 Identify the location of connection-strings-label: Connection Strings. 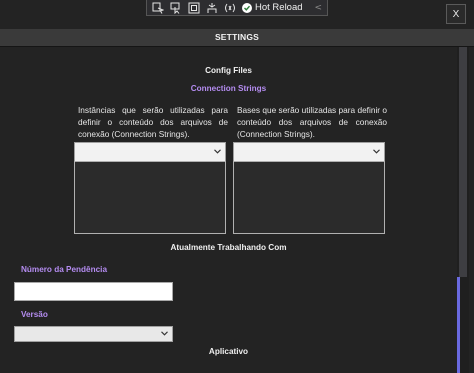
(228, 88).